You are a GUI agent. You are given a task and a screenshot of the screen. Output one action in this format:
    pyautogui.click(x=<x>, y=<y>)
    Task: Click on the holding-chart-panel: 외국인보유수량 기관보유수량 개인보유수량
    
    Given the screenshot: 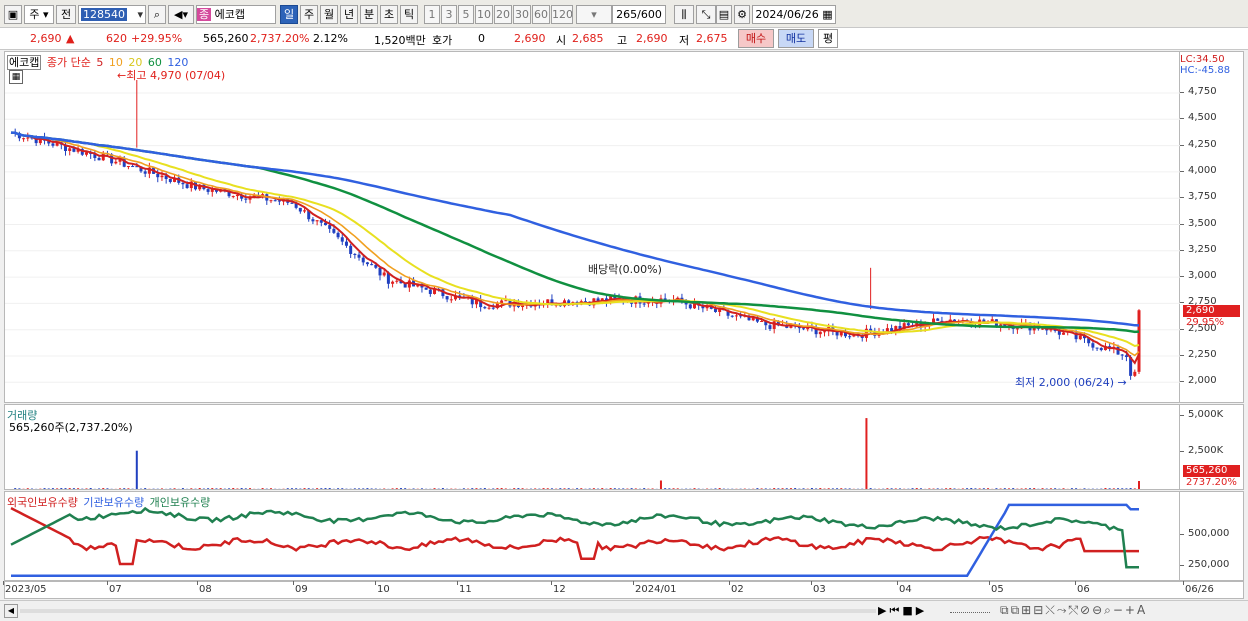 What is the action you would take?
    pyautogui.click(x=592, y=536)
    